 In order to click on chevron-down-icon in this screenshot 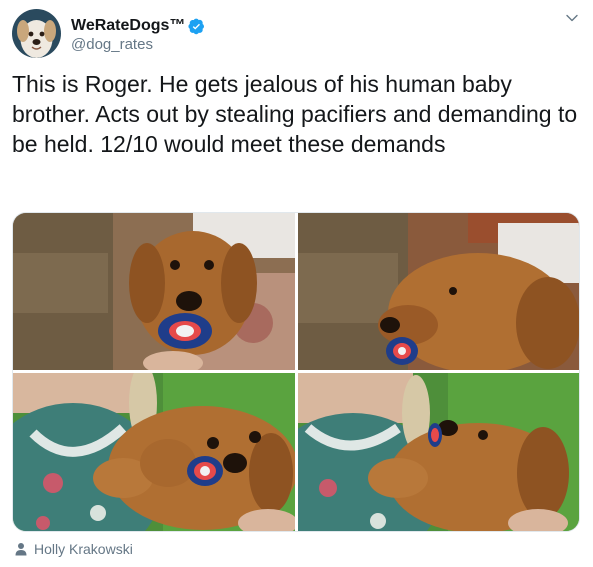, I will do `click(572, 18)`.